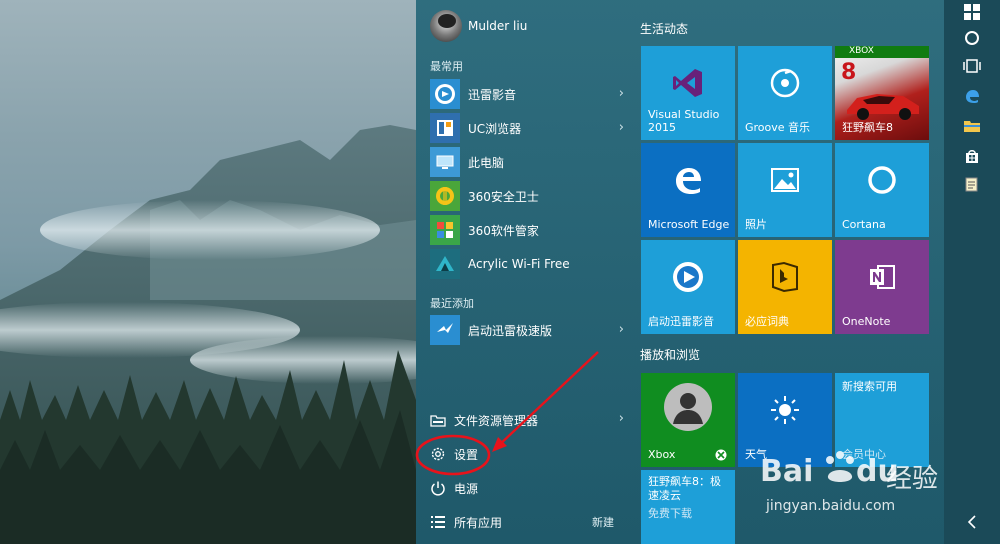 This screenshot has width=1000, height=544. Describe the element at coordinates (466, 488) in the screenshot. I see `power-label: 电源` at that location.